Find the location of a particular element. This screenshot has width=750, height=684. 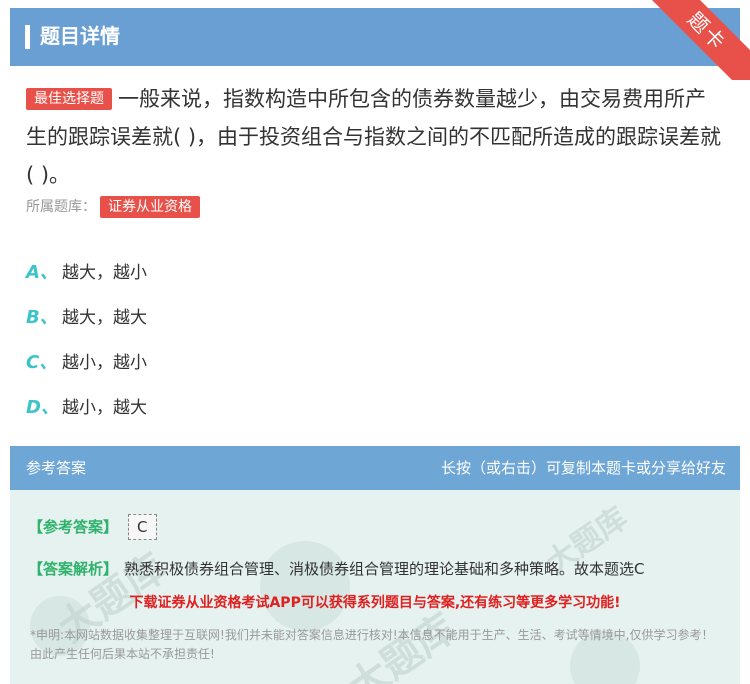

option-letter: D、 is located at coordinates (42, 407).